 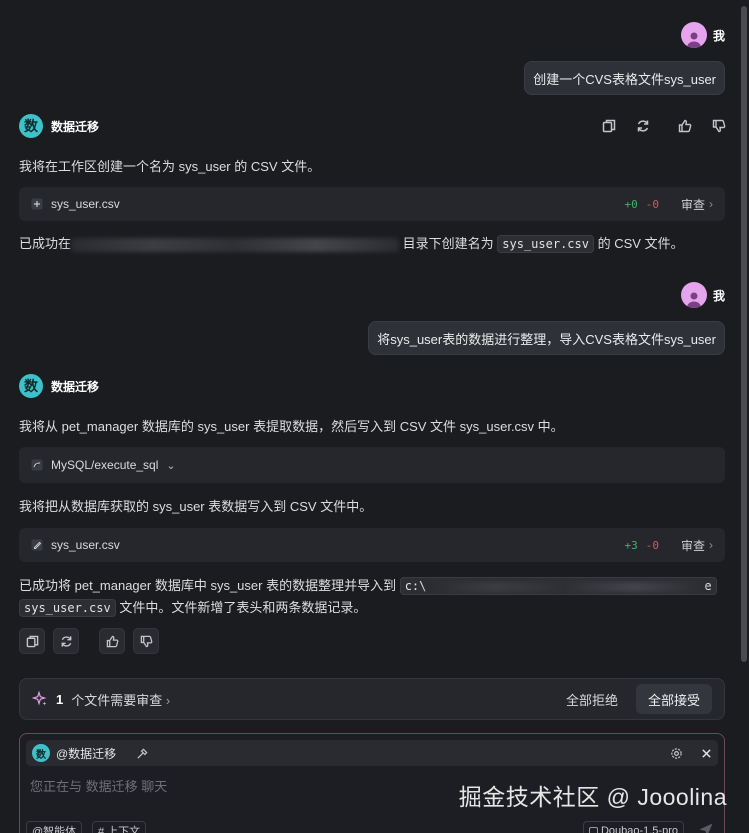 I want to click on user-message-2: 将sys_user表的数据进行整理，导入CVS表格文件sys_user, so click(x=546, y=338).